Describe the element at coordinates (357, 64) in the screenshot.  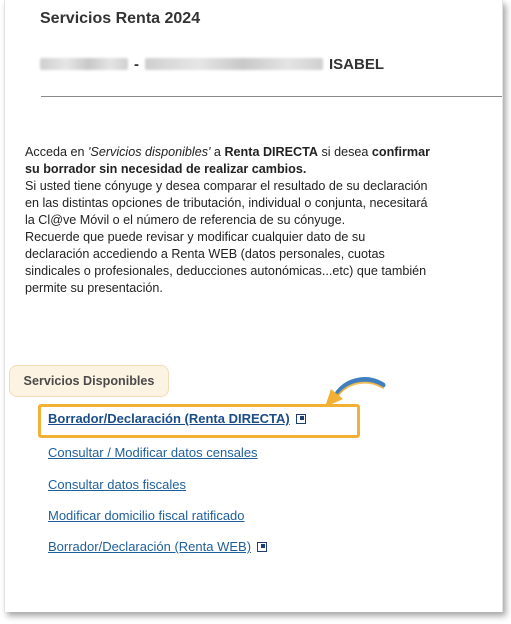
I see `taxpayer-first-name: ISABEL` at that location.